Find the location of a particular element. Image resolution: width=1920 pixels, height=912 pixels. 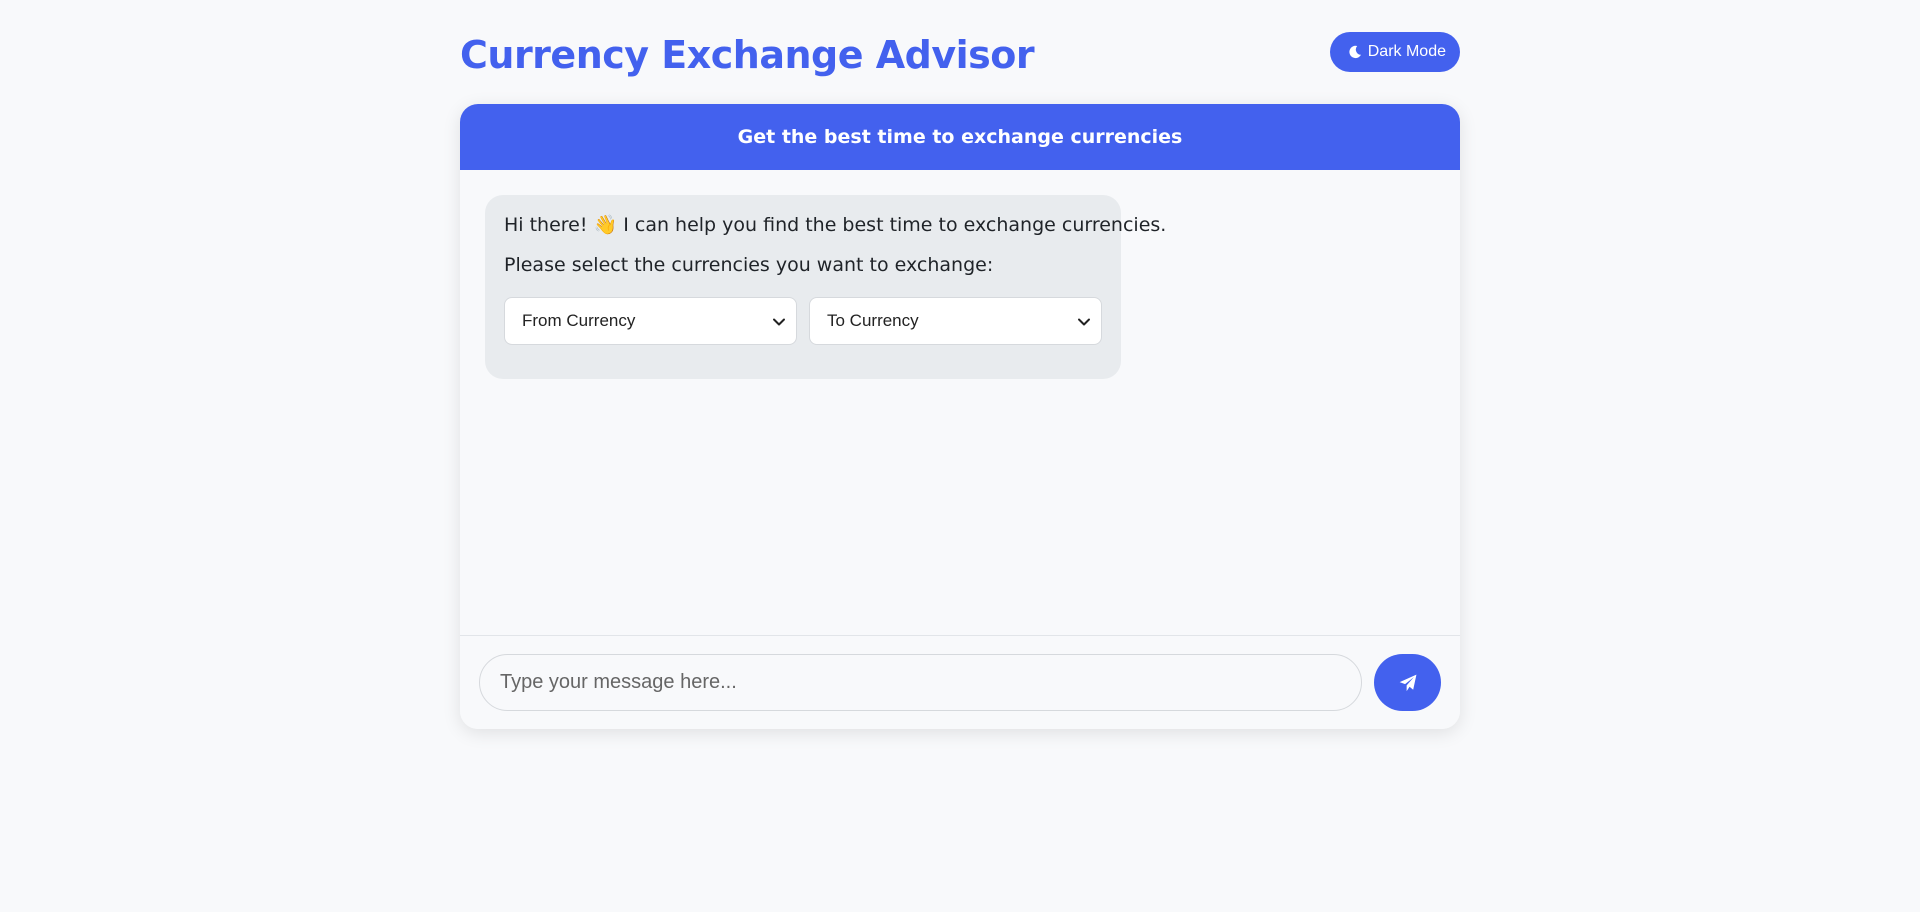

app-title: Currency Exchange Advisor is located at coordinates (747, 55).